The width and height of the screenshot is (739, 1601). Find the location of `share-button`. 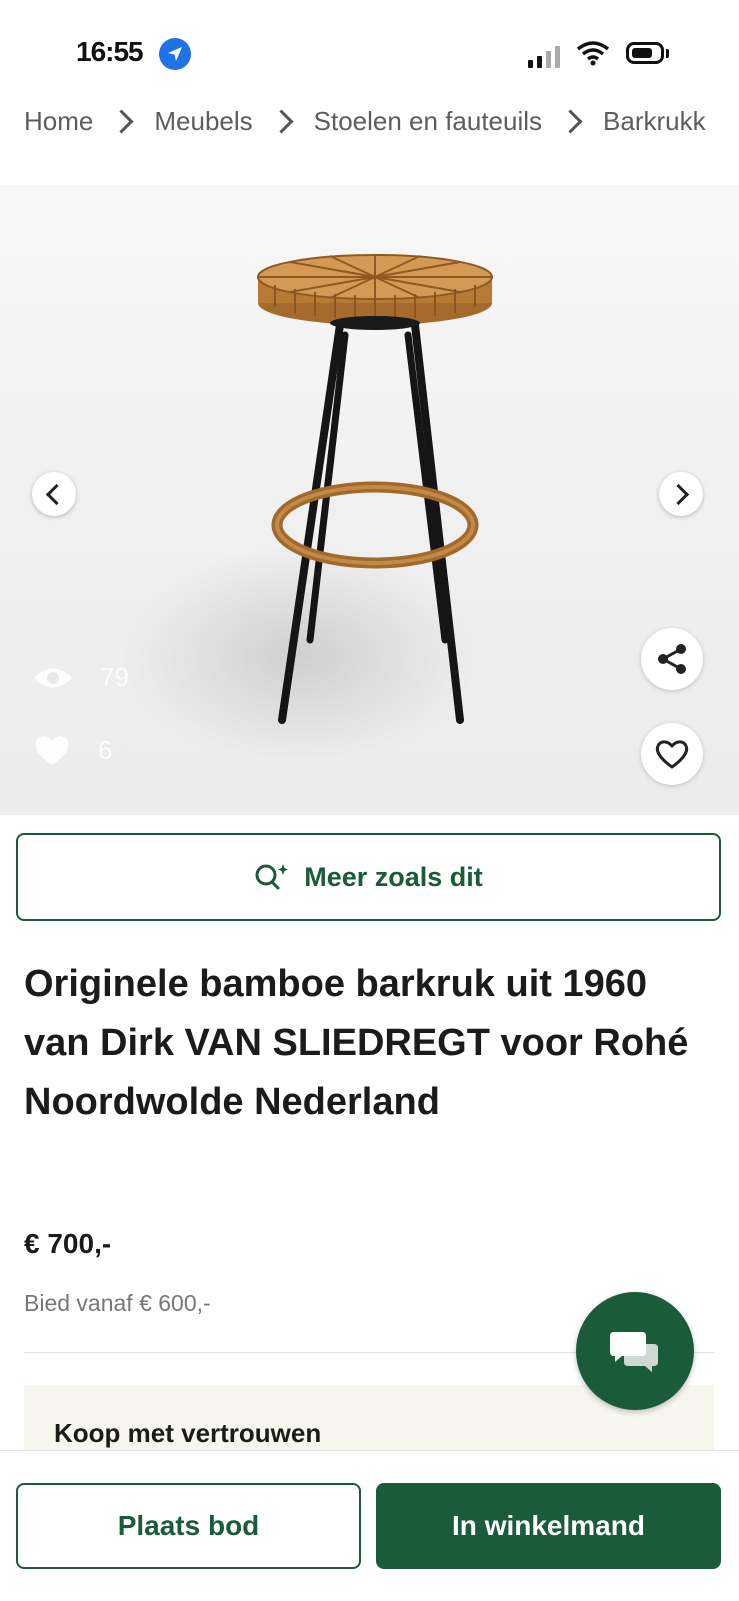

share-button is located at coordinates (672, 659).